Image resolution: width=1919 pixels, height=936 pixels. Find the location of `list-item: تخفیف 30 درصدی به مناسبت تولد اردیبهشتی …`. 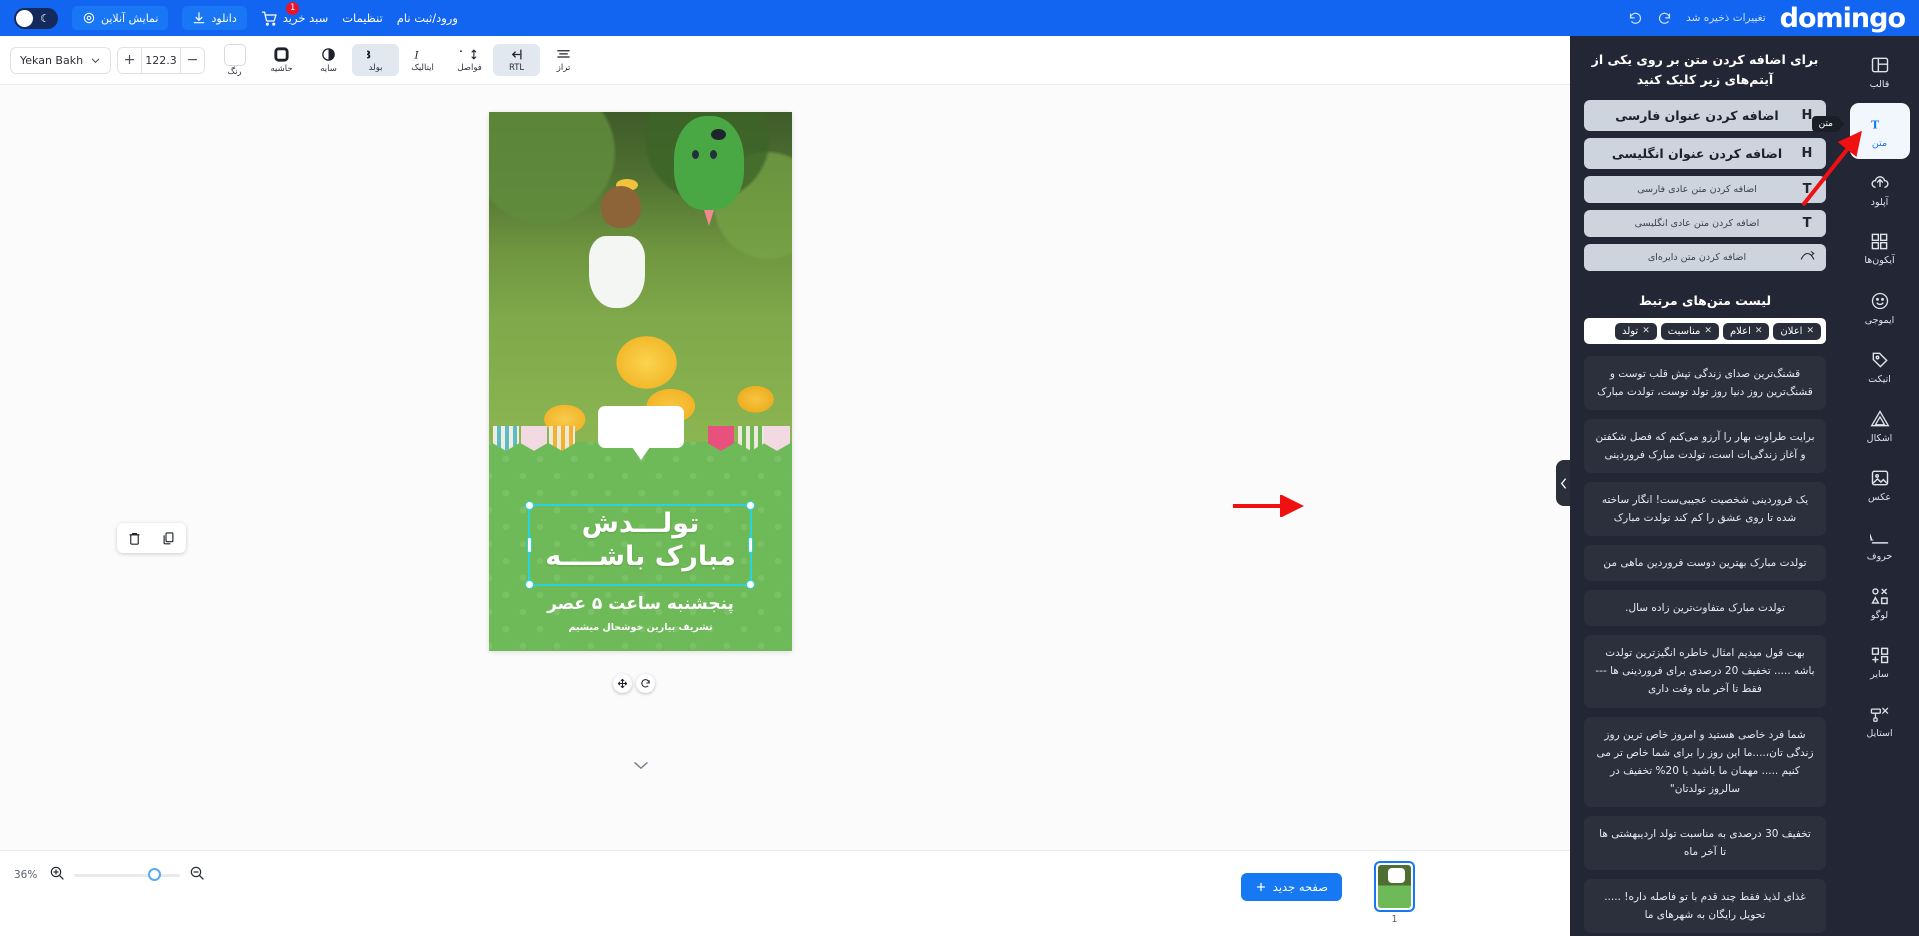

list-item: تخفیف 30 درصدی به مناسبت تولد اردیبهشتی … is located at coordinates (1705, 842).